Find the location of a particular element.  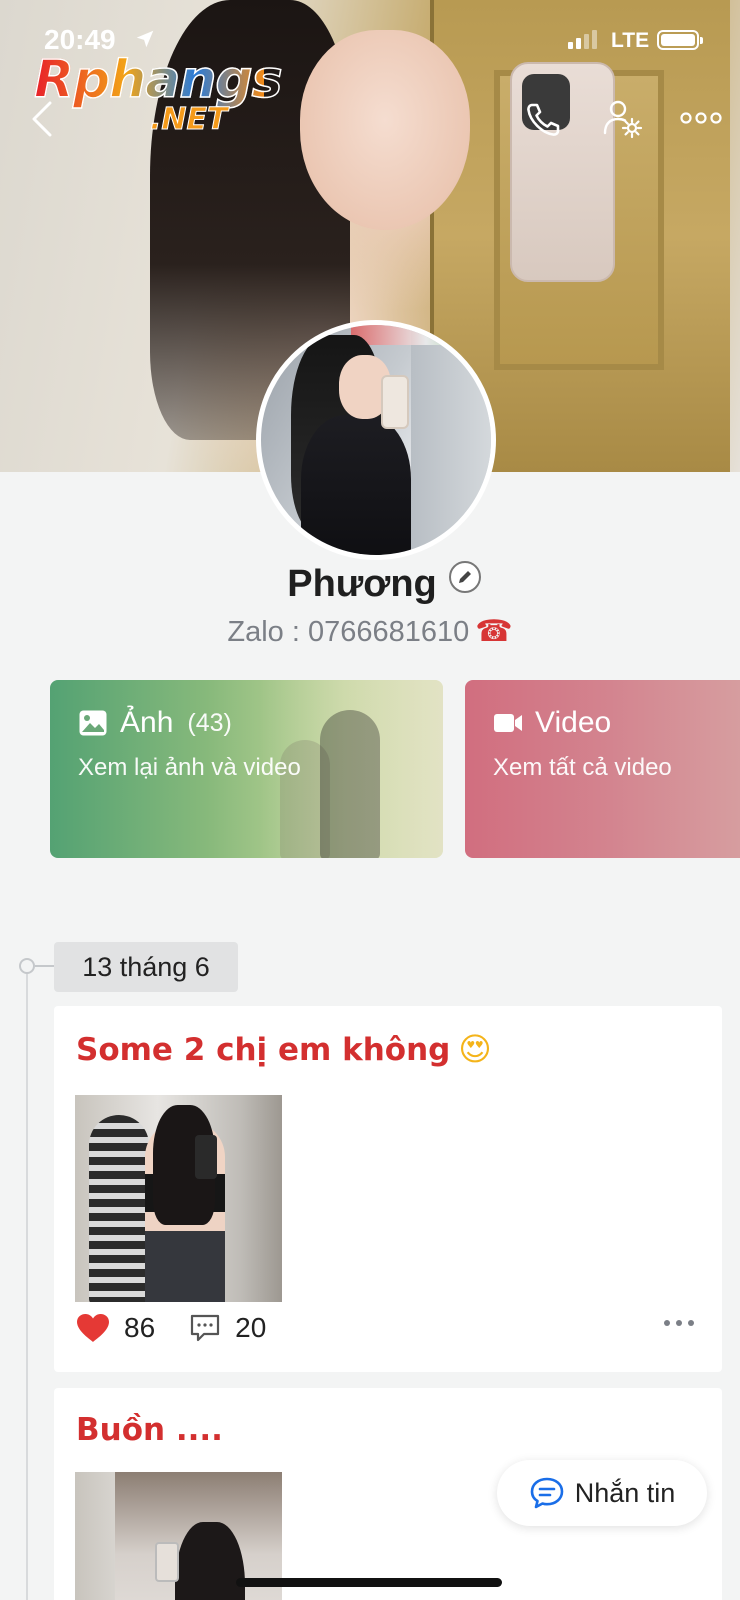

phone-icon is located at coordinates (543, 119).